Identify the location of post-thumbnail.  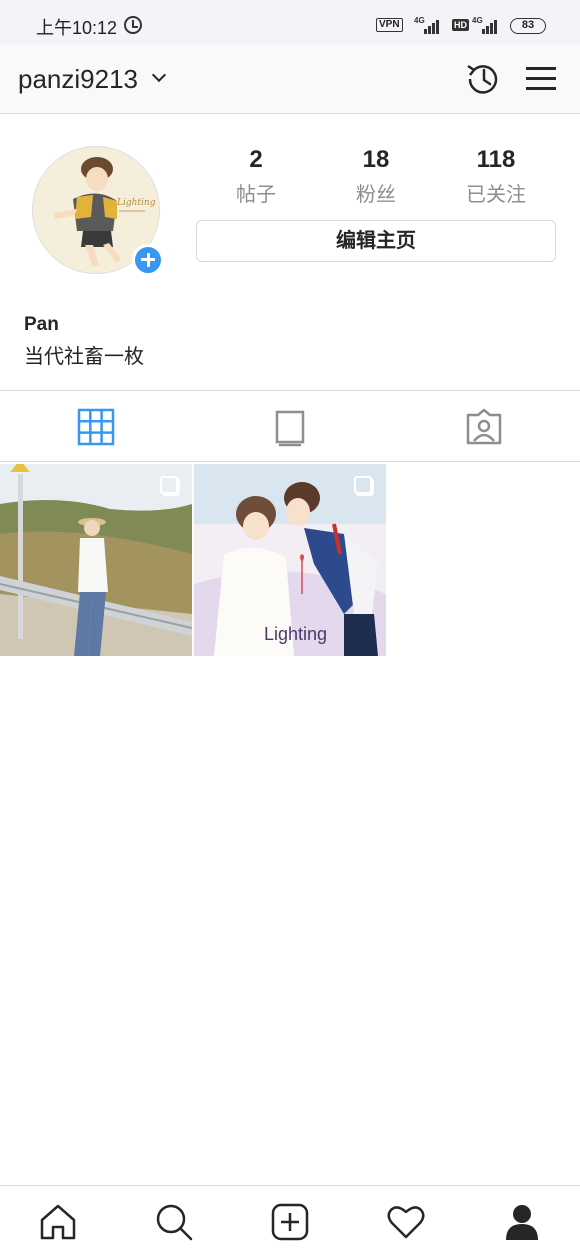
(96, 560).